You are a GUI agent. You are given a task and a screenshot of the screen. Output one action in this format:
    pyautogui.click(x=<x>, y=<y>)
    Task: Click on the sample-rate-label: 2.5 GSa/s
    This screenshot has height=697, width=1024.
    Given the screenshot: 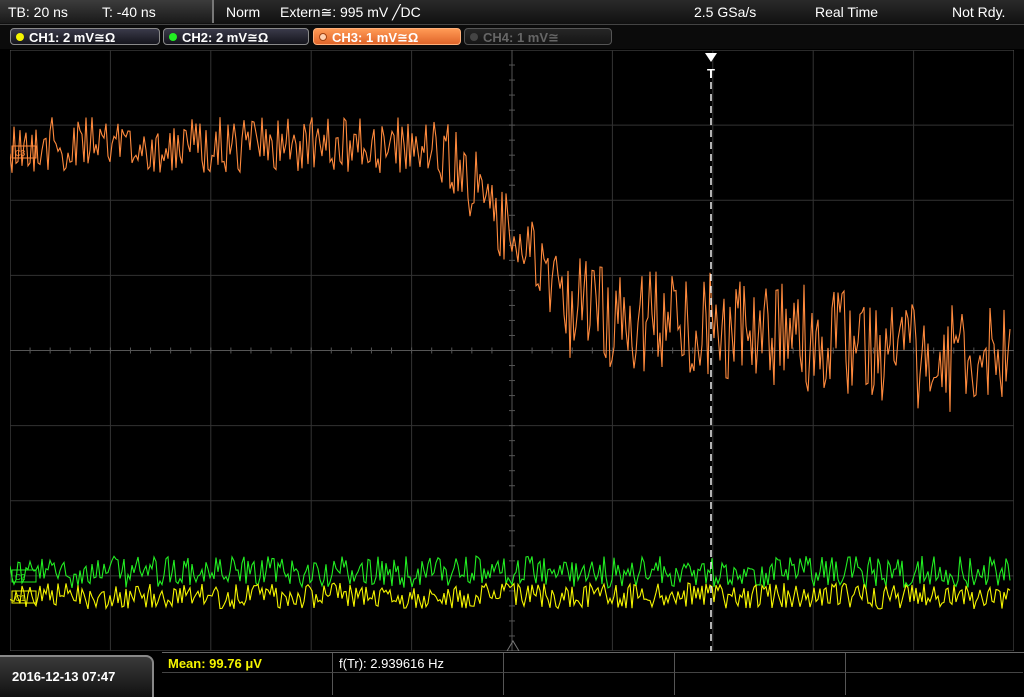 What is the action you would take?
    pyautogui.click(x=725, y=12)
    